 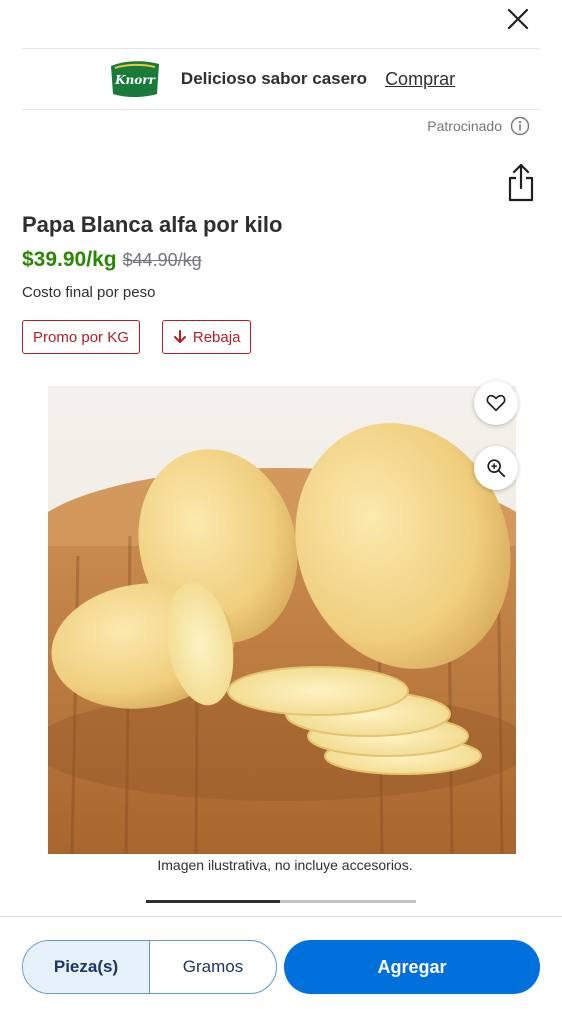 I want to click on unit-toggle: Pieza(s) Gramos, so click(x=149, y=967).